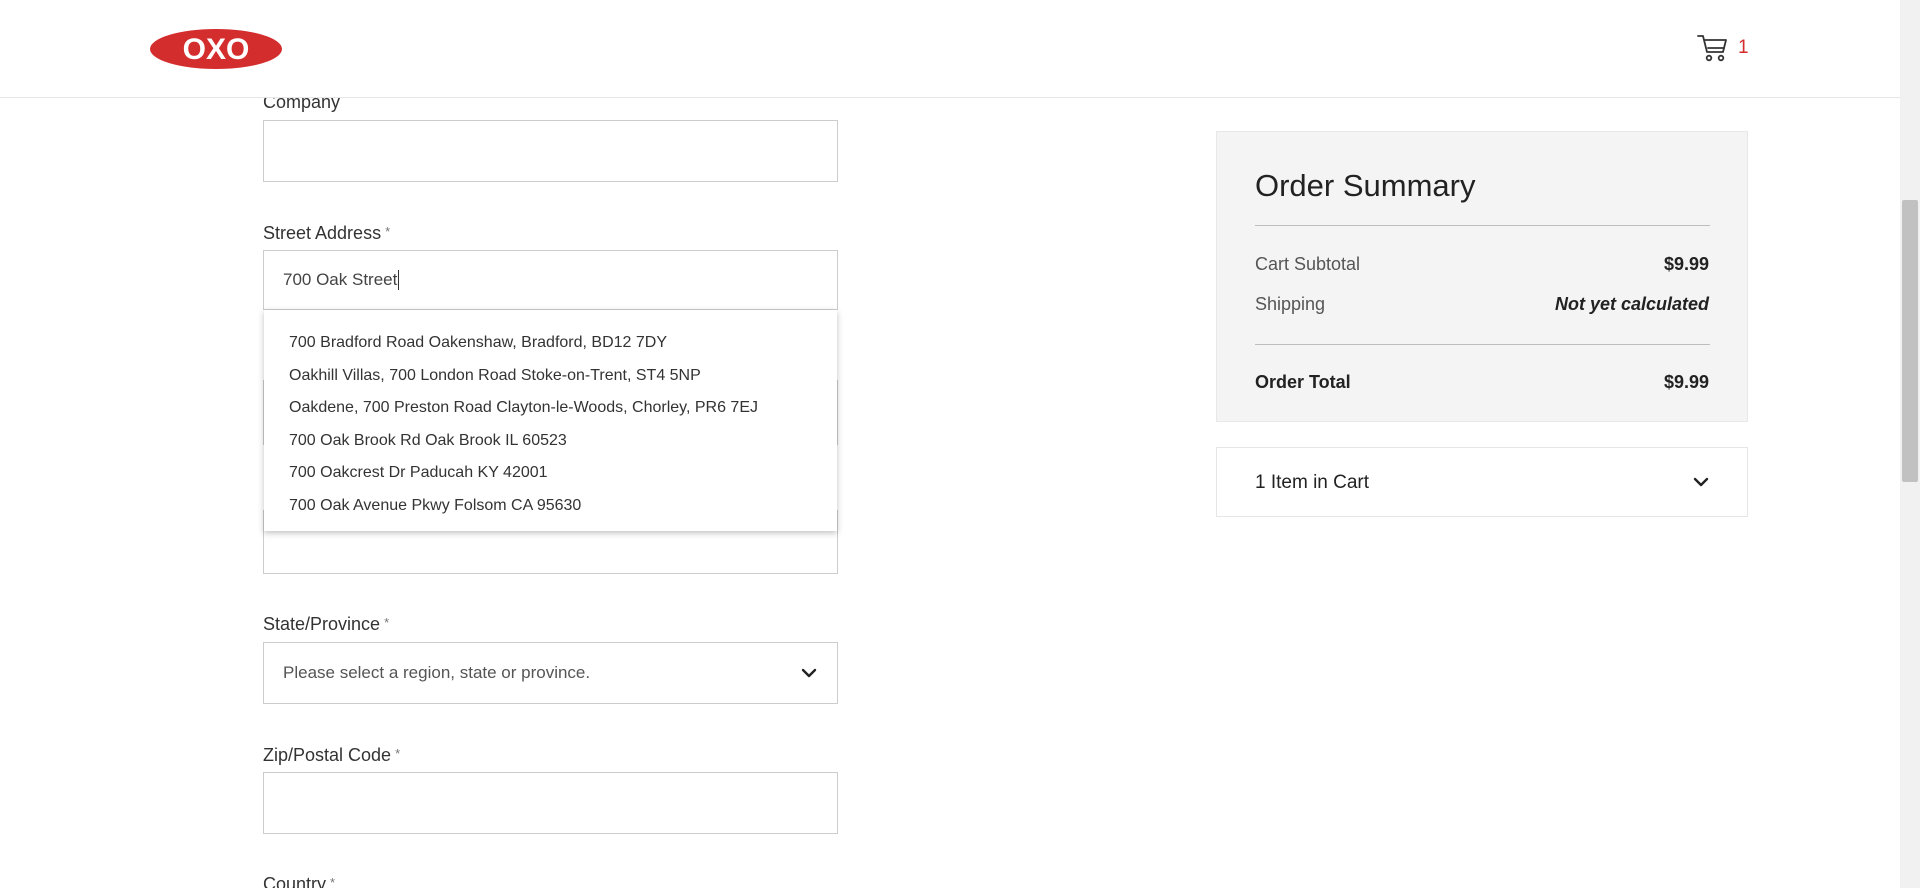  I want to click on page-scrollbar, so click(1910, 444).